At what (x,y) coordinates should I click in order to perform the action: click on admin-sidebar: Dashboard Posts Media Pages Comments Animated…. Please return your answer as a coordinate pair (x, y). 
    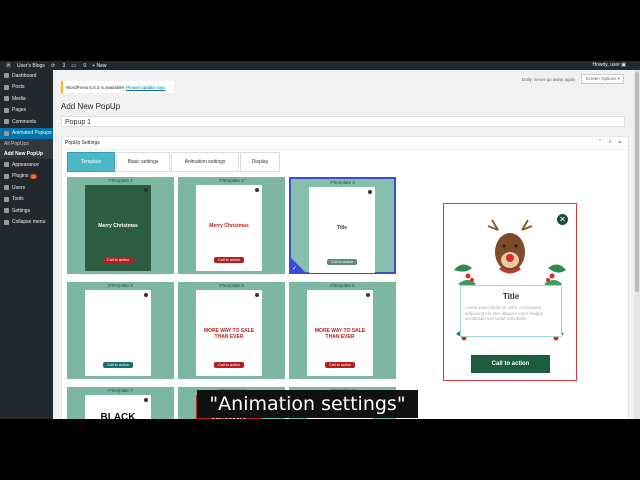
    Looking at the image, I should click on (26, 244).